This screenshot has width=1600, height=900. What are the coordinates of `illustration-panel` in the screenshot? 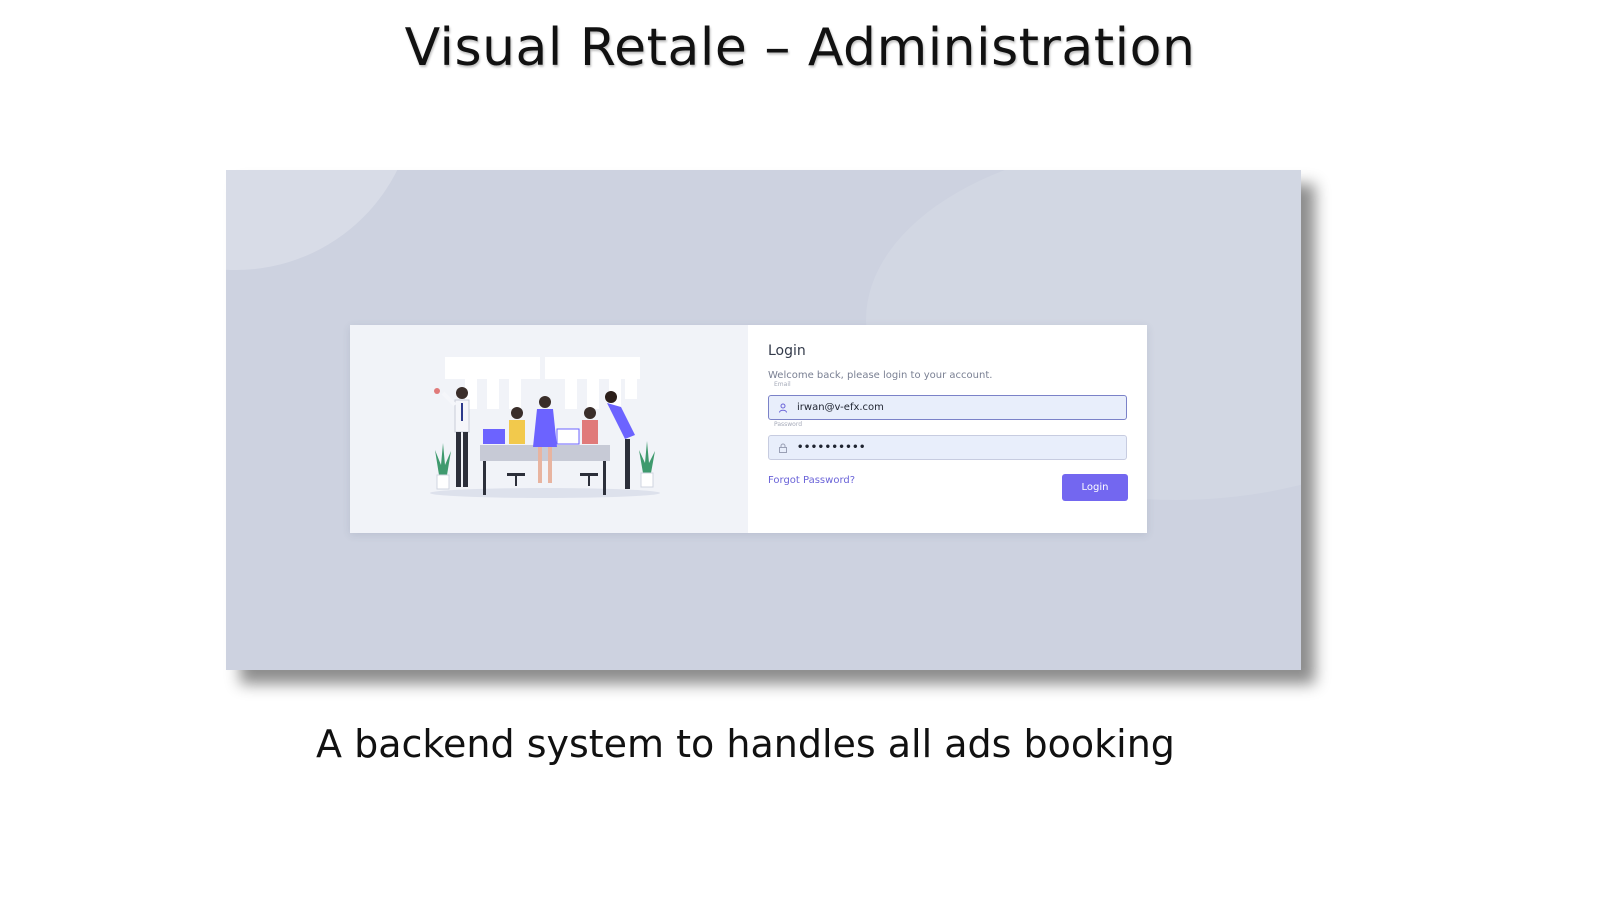 It's located at (549, 429).